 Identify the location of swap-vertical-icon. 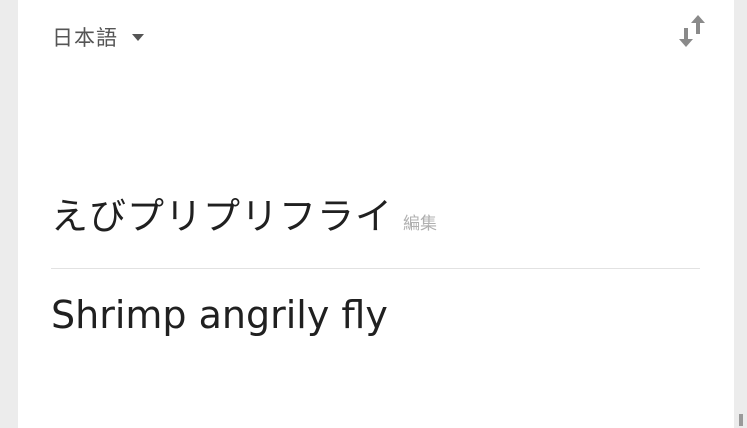
(692, 31).